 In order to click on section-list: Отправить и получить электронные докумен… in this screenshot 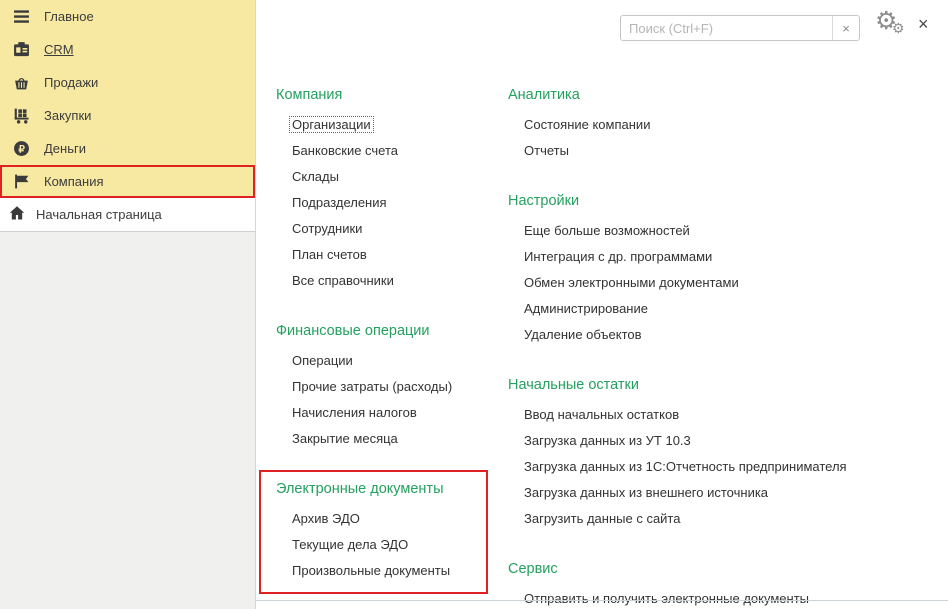, I will do `click(725, 597)`.